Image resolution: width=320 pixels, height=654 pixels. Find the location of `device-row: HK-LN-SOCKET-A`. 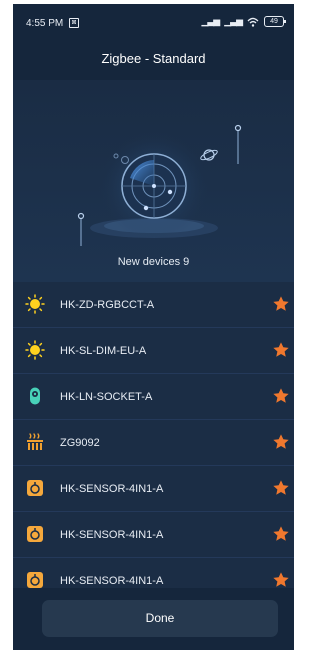

device-row: HK-LN-SOCKET-A is located at coordinates (153, 397).